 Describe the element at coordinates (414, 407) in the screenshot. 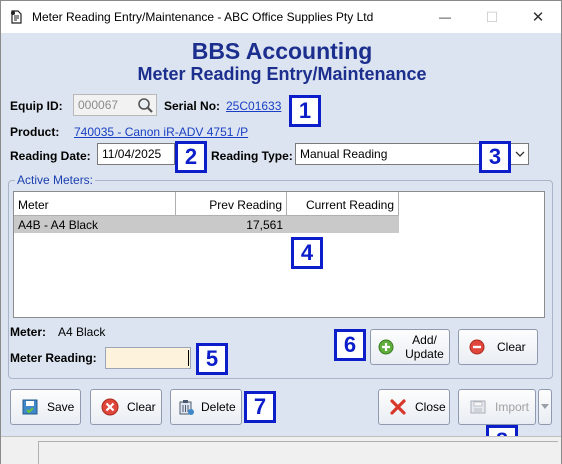

I see `close-button: Close` at that location.